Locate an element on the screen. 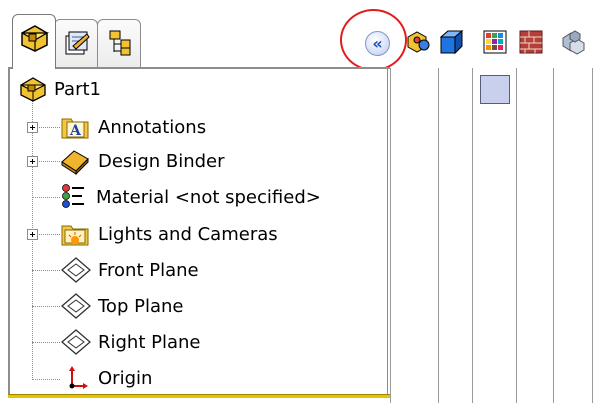  tree-item-top-plane: Top Plane is located at coordinates (121, 306).